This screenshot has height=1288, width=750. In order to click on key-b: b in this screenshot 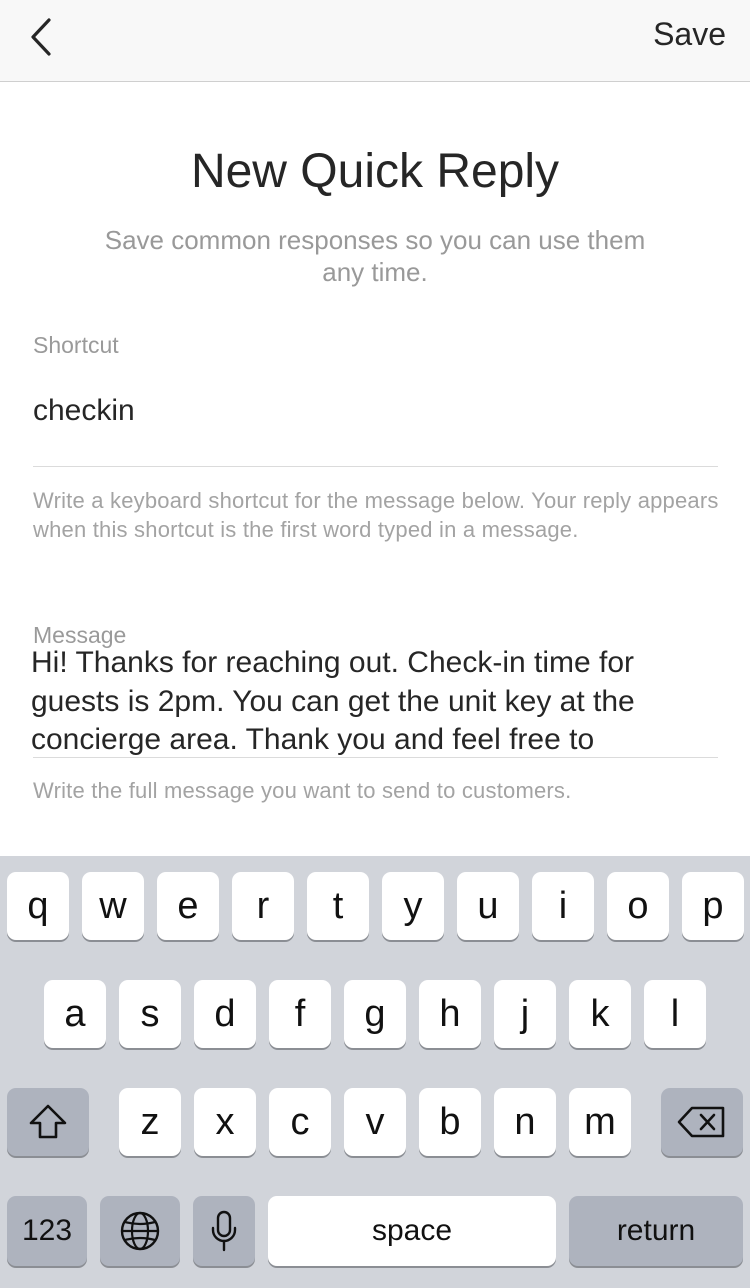, I will do `click(450, 1122)`.